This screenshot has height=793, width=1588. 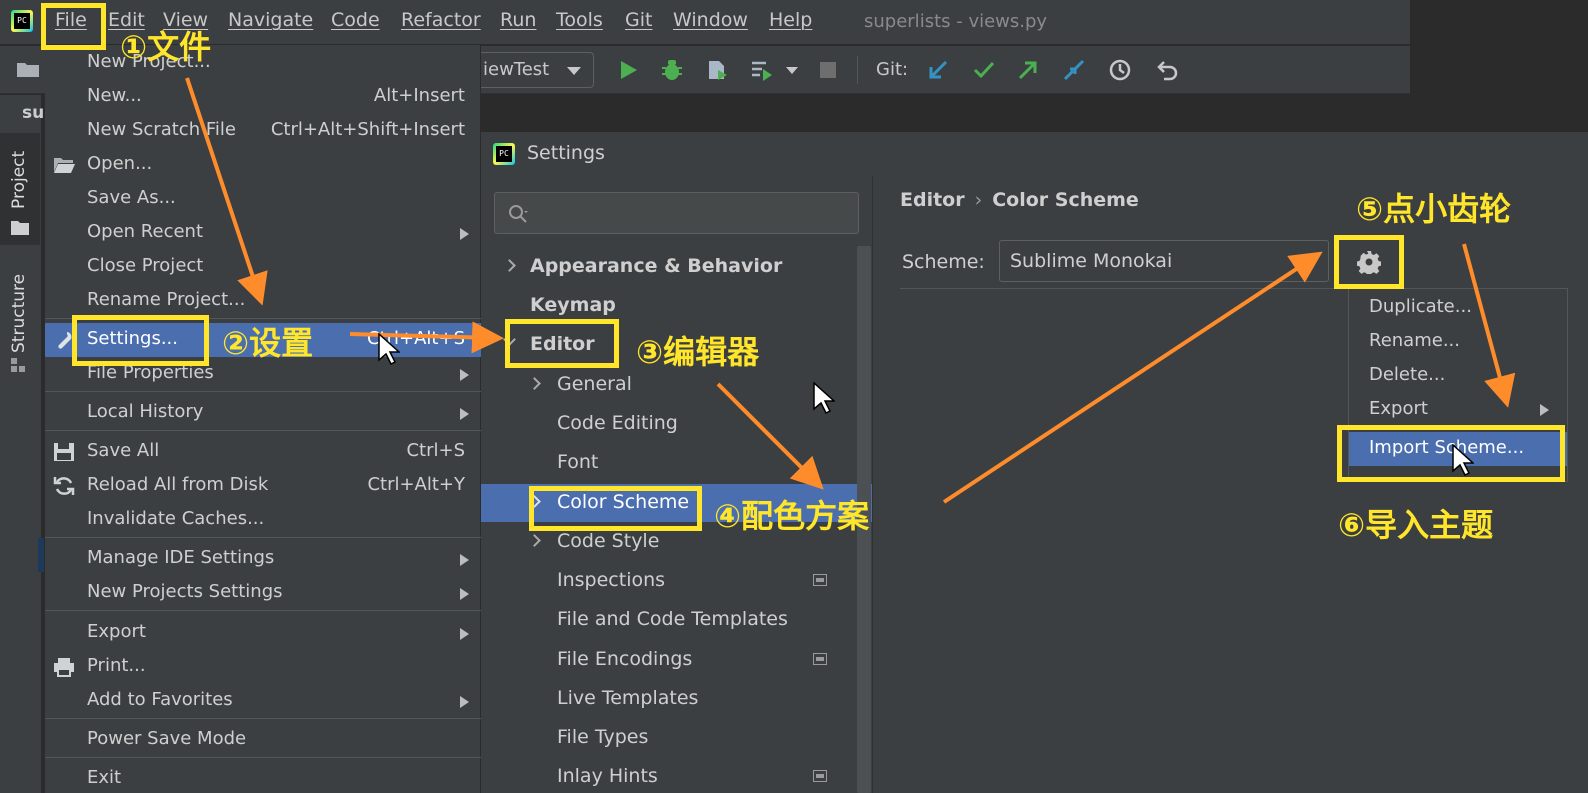 I want to click on file-menu-add-to-favorites: Add to Favorites, so click(x=263, y=701).